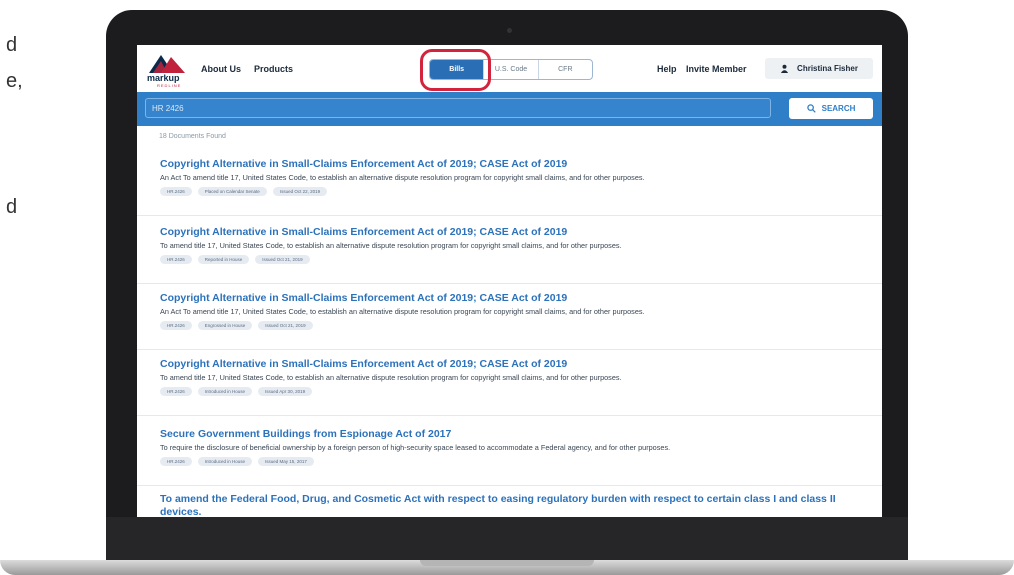  I want to click on webcam, so click(509, 30).